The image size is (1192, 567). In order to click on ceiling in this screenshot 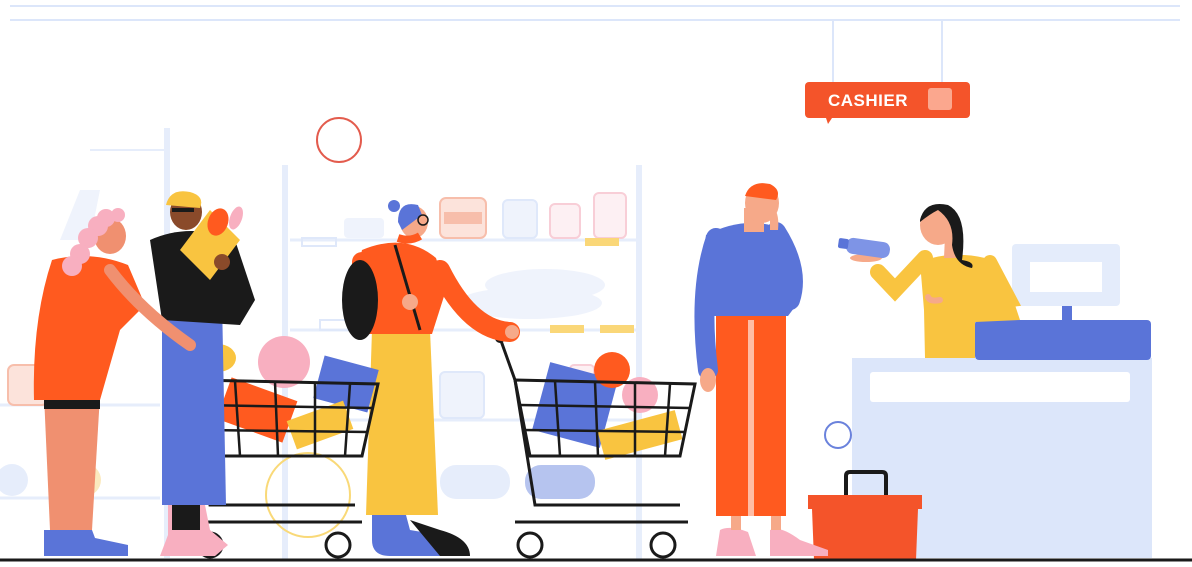, I will do `click(595, 13)`.